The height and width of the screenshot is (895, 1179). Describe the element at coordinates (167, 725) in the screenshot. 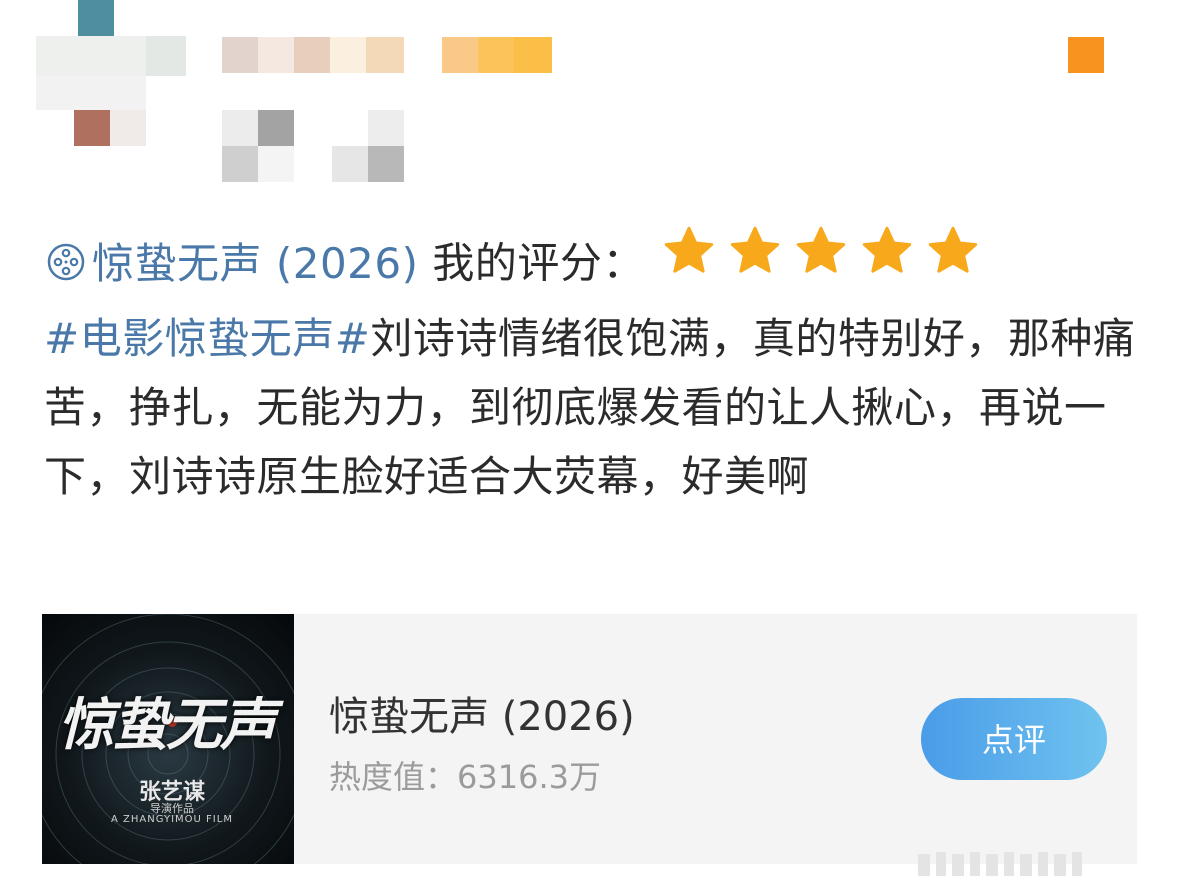

I see `poster-title: 惊蛰无声` at that location.